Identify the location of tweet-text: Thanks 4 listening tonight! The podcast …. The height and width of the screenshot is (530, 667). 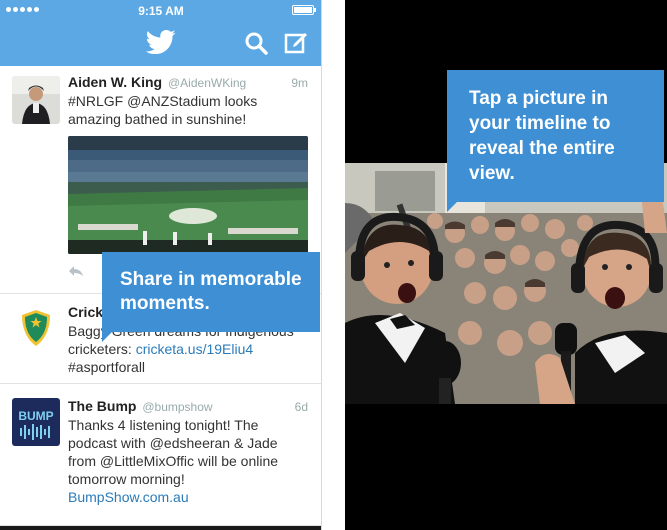
(186, 461).